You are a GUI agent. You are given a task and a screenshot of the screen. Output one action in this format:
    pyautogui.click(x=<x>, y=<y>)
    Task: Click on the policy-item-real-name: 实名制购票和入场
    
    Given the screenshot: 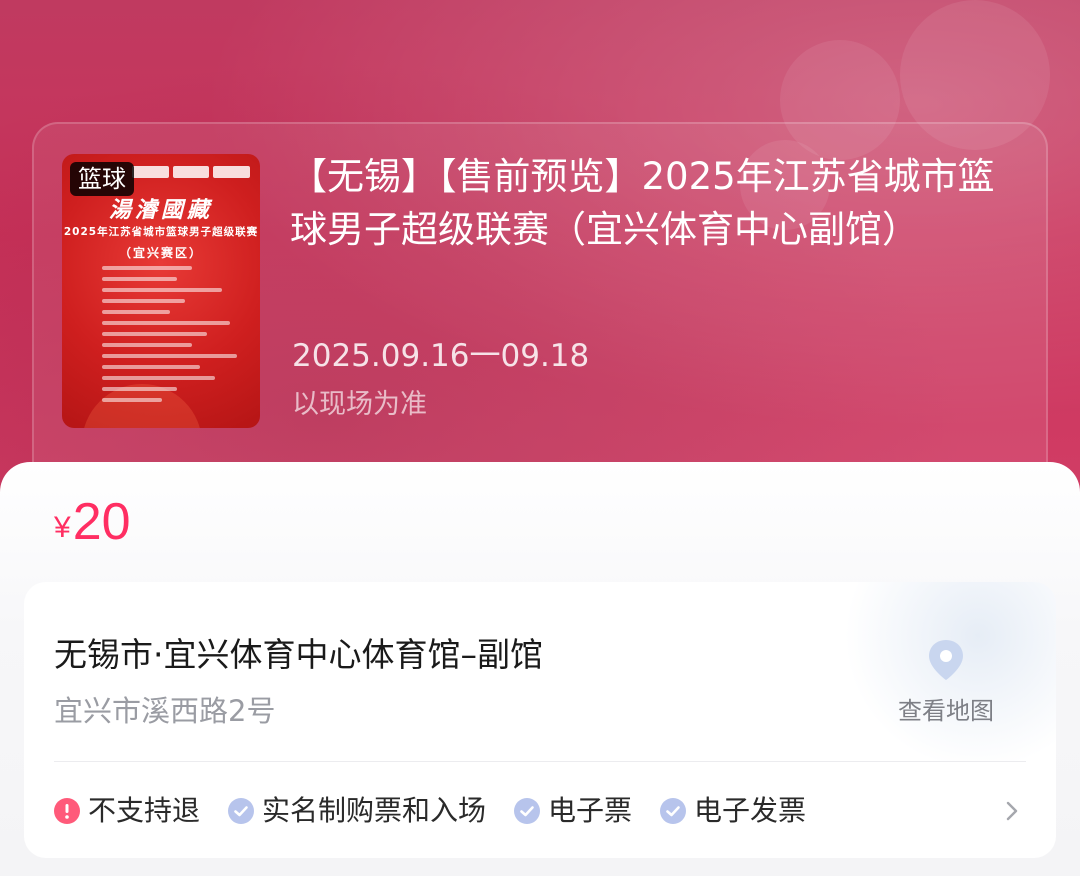 What is the action you would take?
    pyautogui.click(x=357, y=811)
    